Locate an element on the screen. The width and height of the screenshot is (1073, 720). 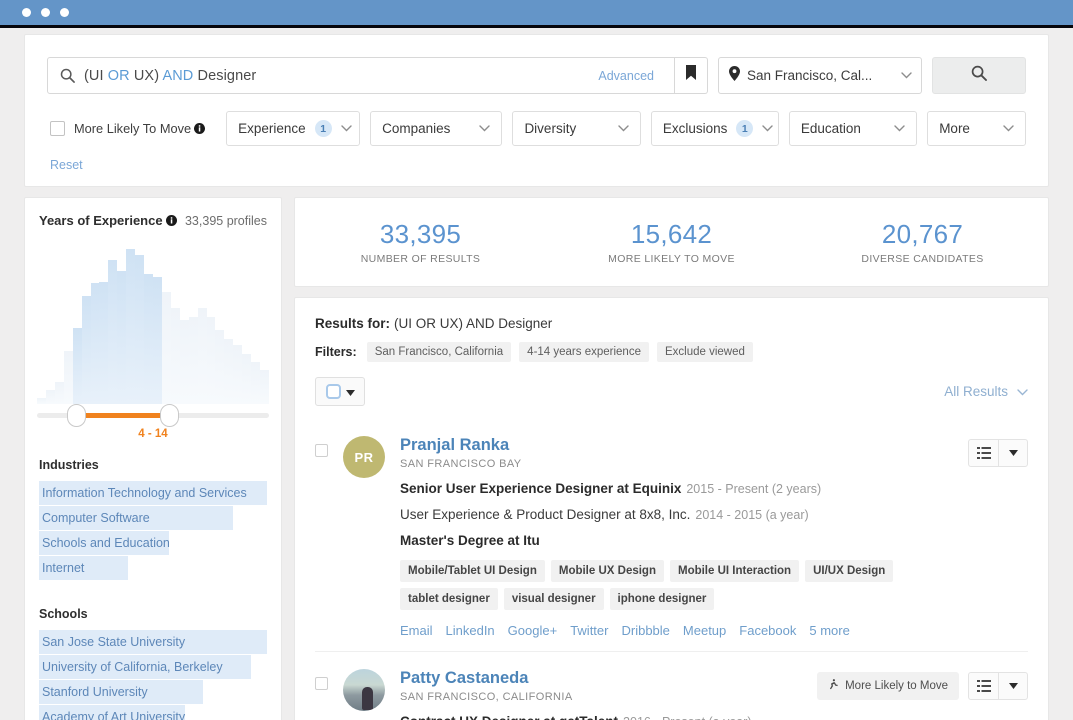
badge-label: More Likely to Move is located at coordinates (896, 686).